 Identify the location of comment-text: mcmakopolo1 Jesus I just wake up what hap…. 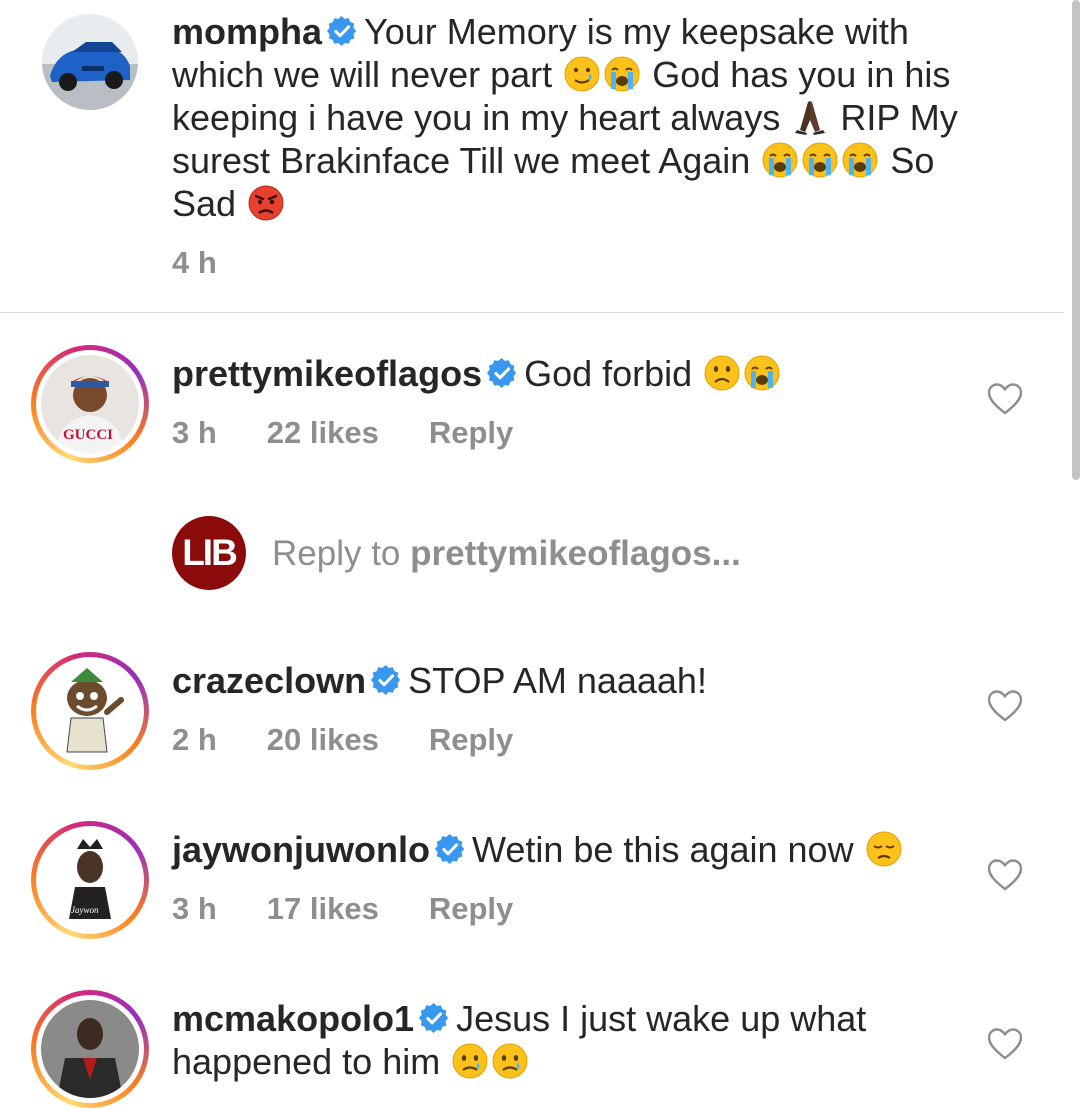
(562, 1040).